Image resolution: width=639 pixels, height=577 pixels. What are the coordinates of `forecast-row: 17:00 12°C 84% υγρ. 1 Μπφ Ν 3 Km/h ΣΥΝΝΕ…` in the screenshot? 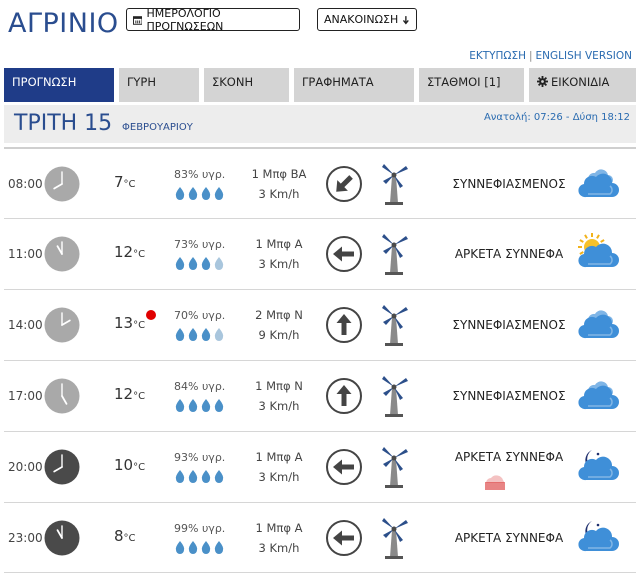 It's located at (320, 395).